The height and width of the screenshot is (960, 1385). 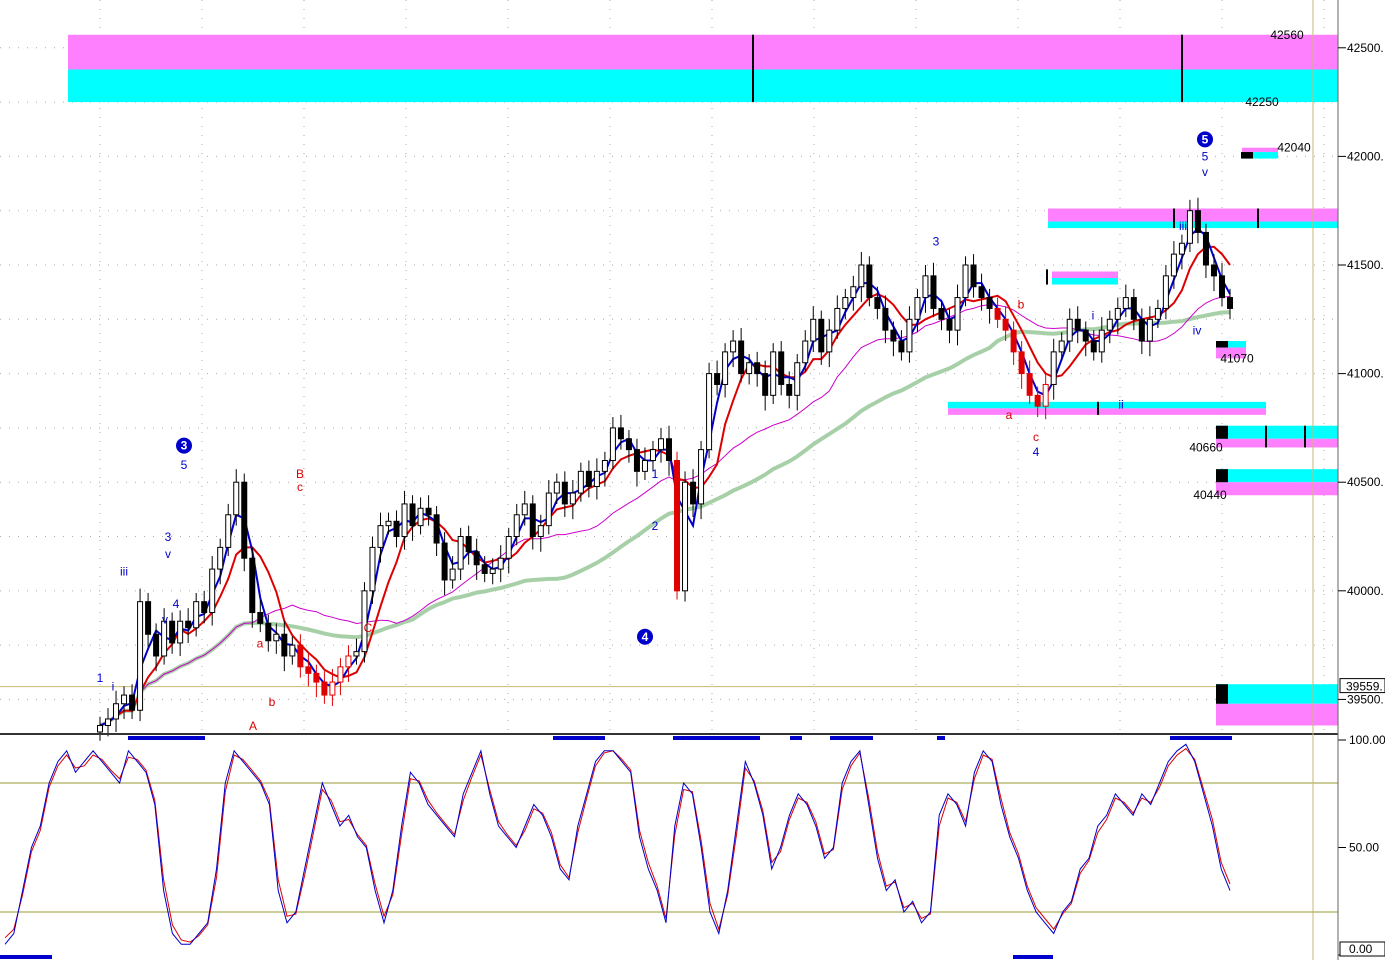 What do you see at coordinates (1365, 482) in the screenshot?
I see `axis-tick-label: 40500.` at bounding box center [1365, 482].